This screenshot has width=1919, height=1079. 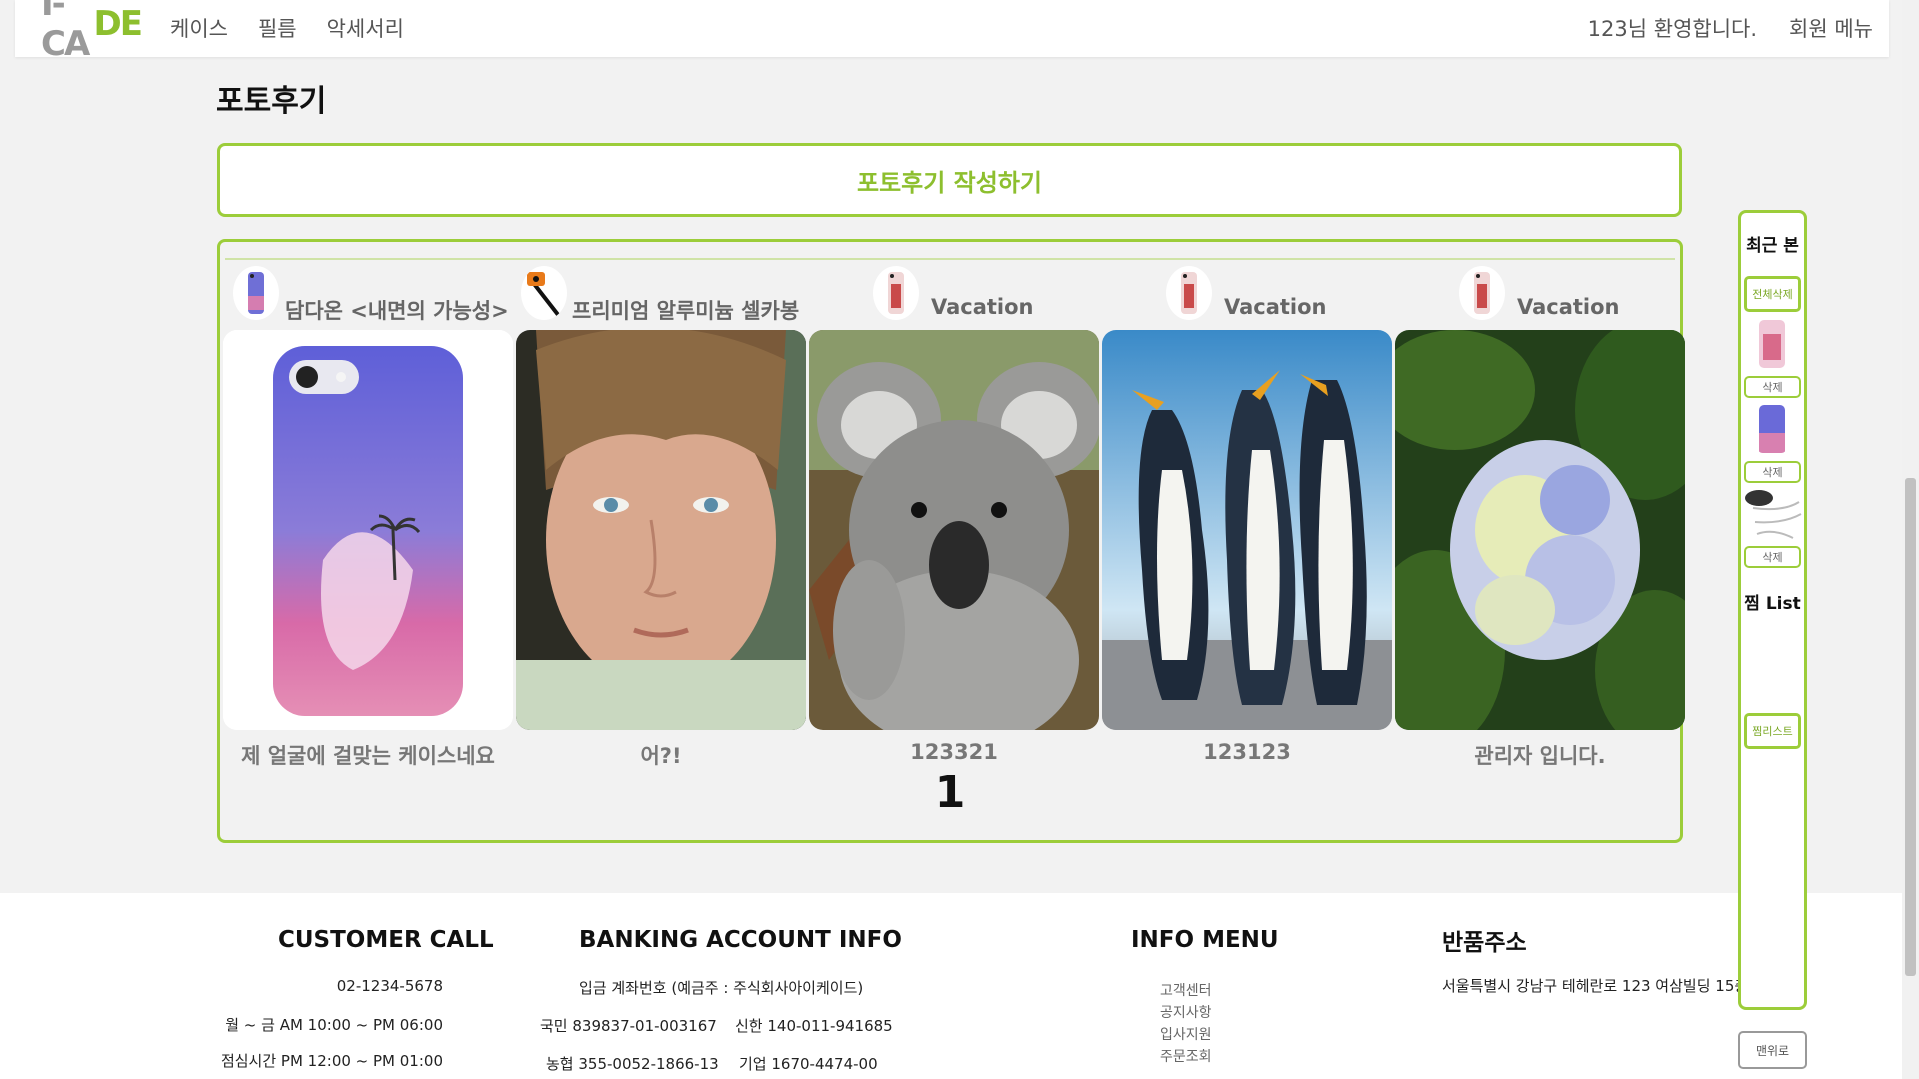 What do you see at coordinates (397, 311) in the screenshot?
I see `product-name: 담다온 <내면의 가능성>` at bounding box center [397, 311].